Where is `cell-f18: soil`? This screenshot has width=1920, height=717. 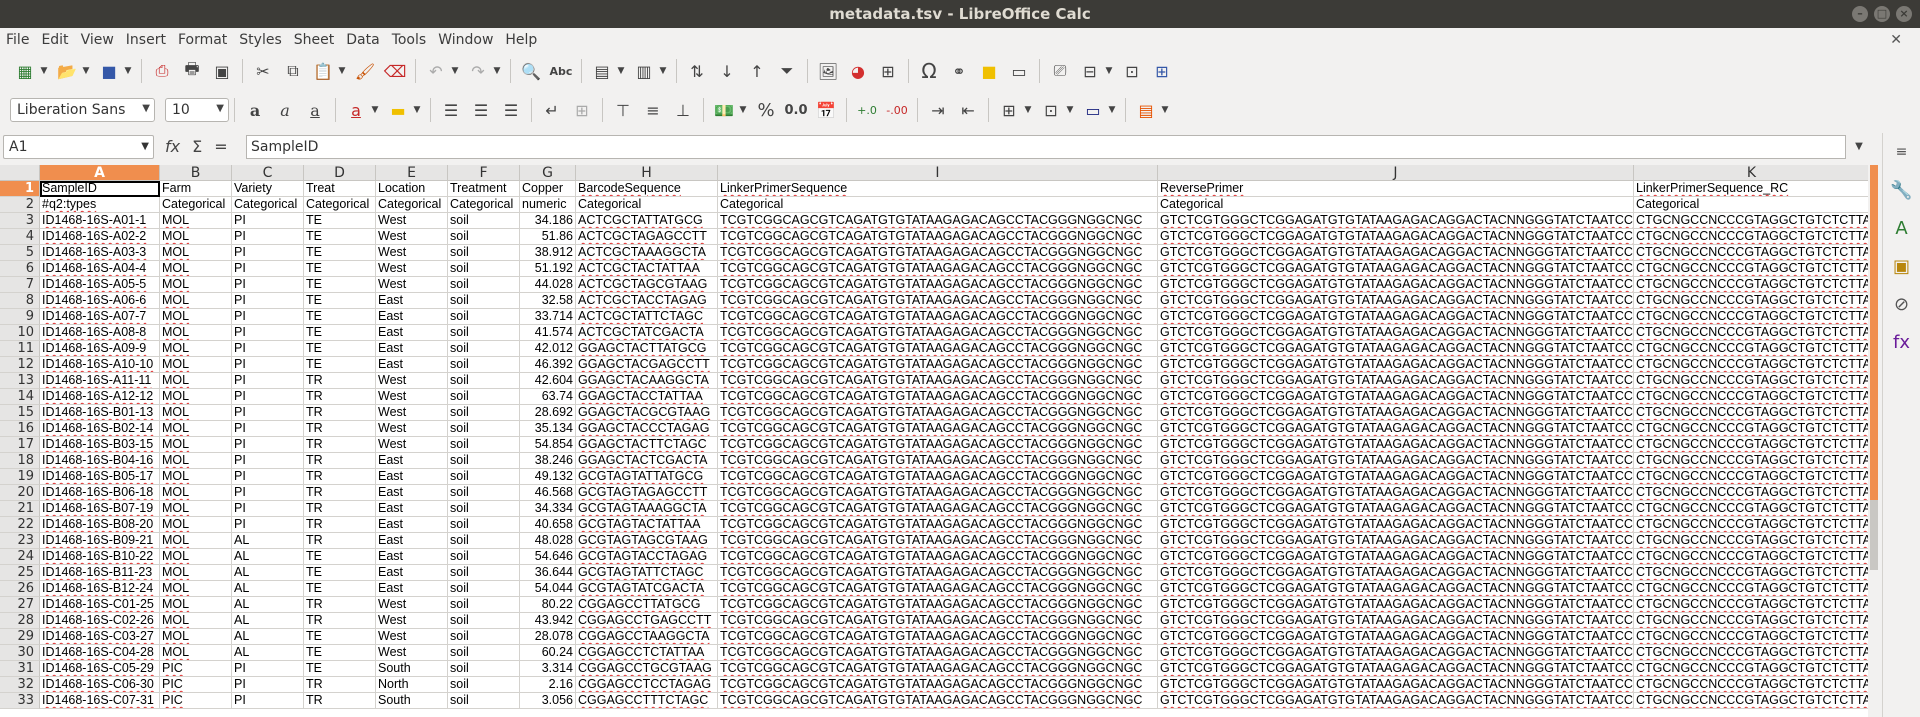 cell-f18: soil is located at coordinates (484, 461).